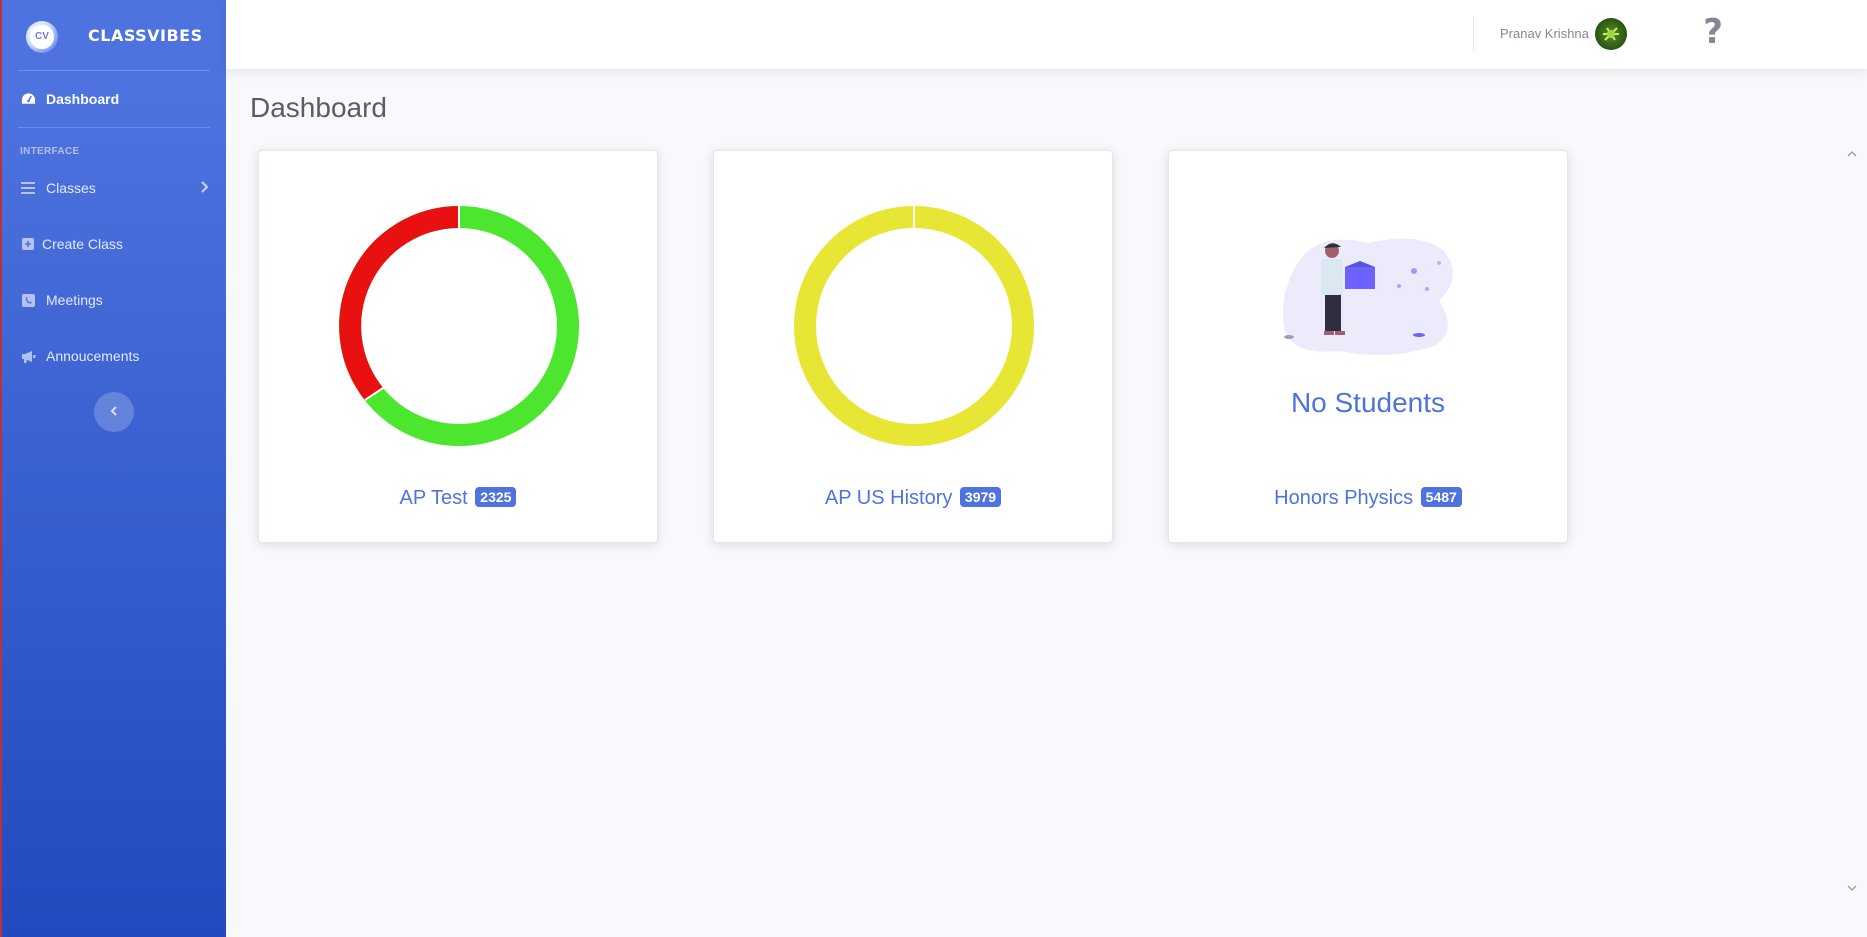 Image resolution: width=1867 pixels, height=937 pixels. I want to click on topbar-divider, so click(1473, 34).